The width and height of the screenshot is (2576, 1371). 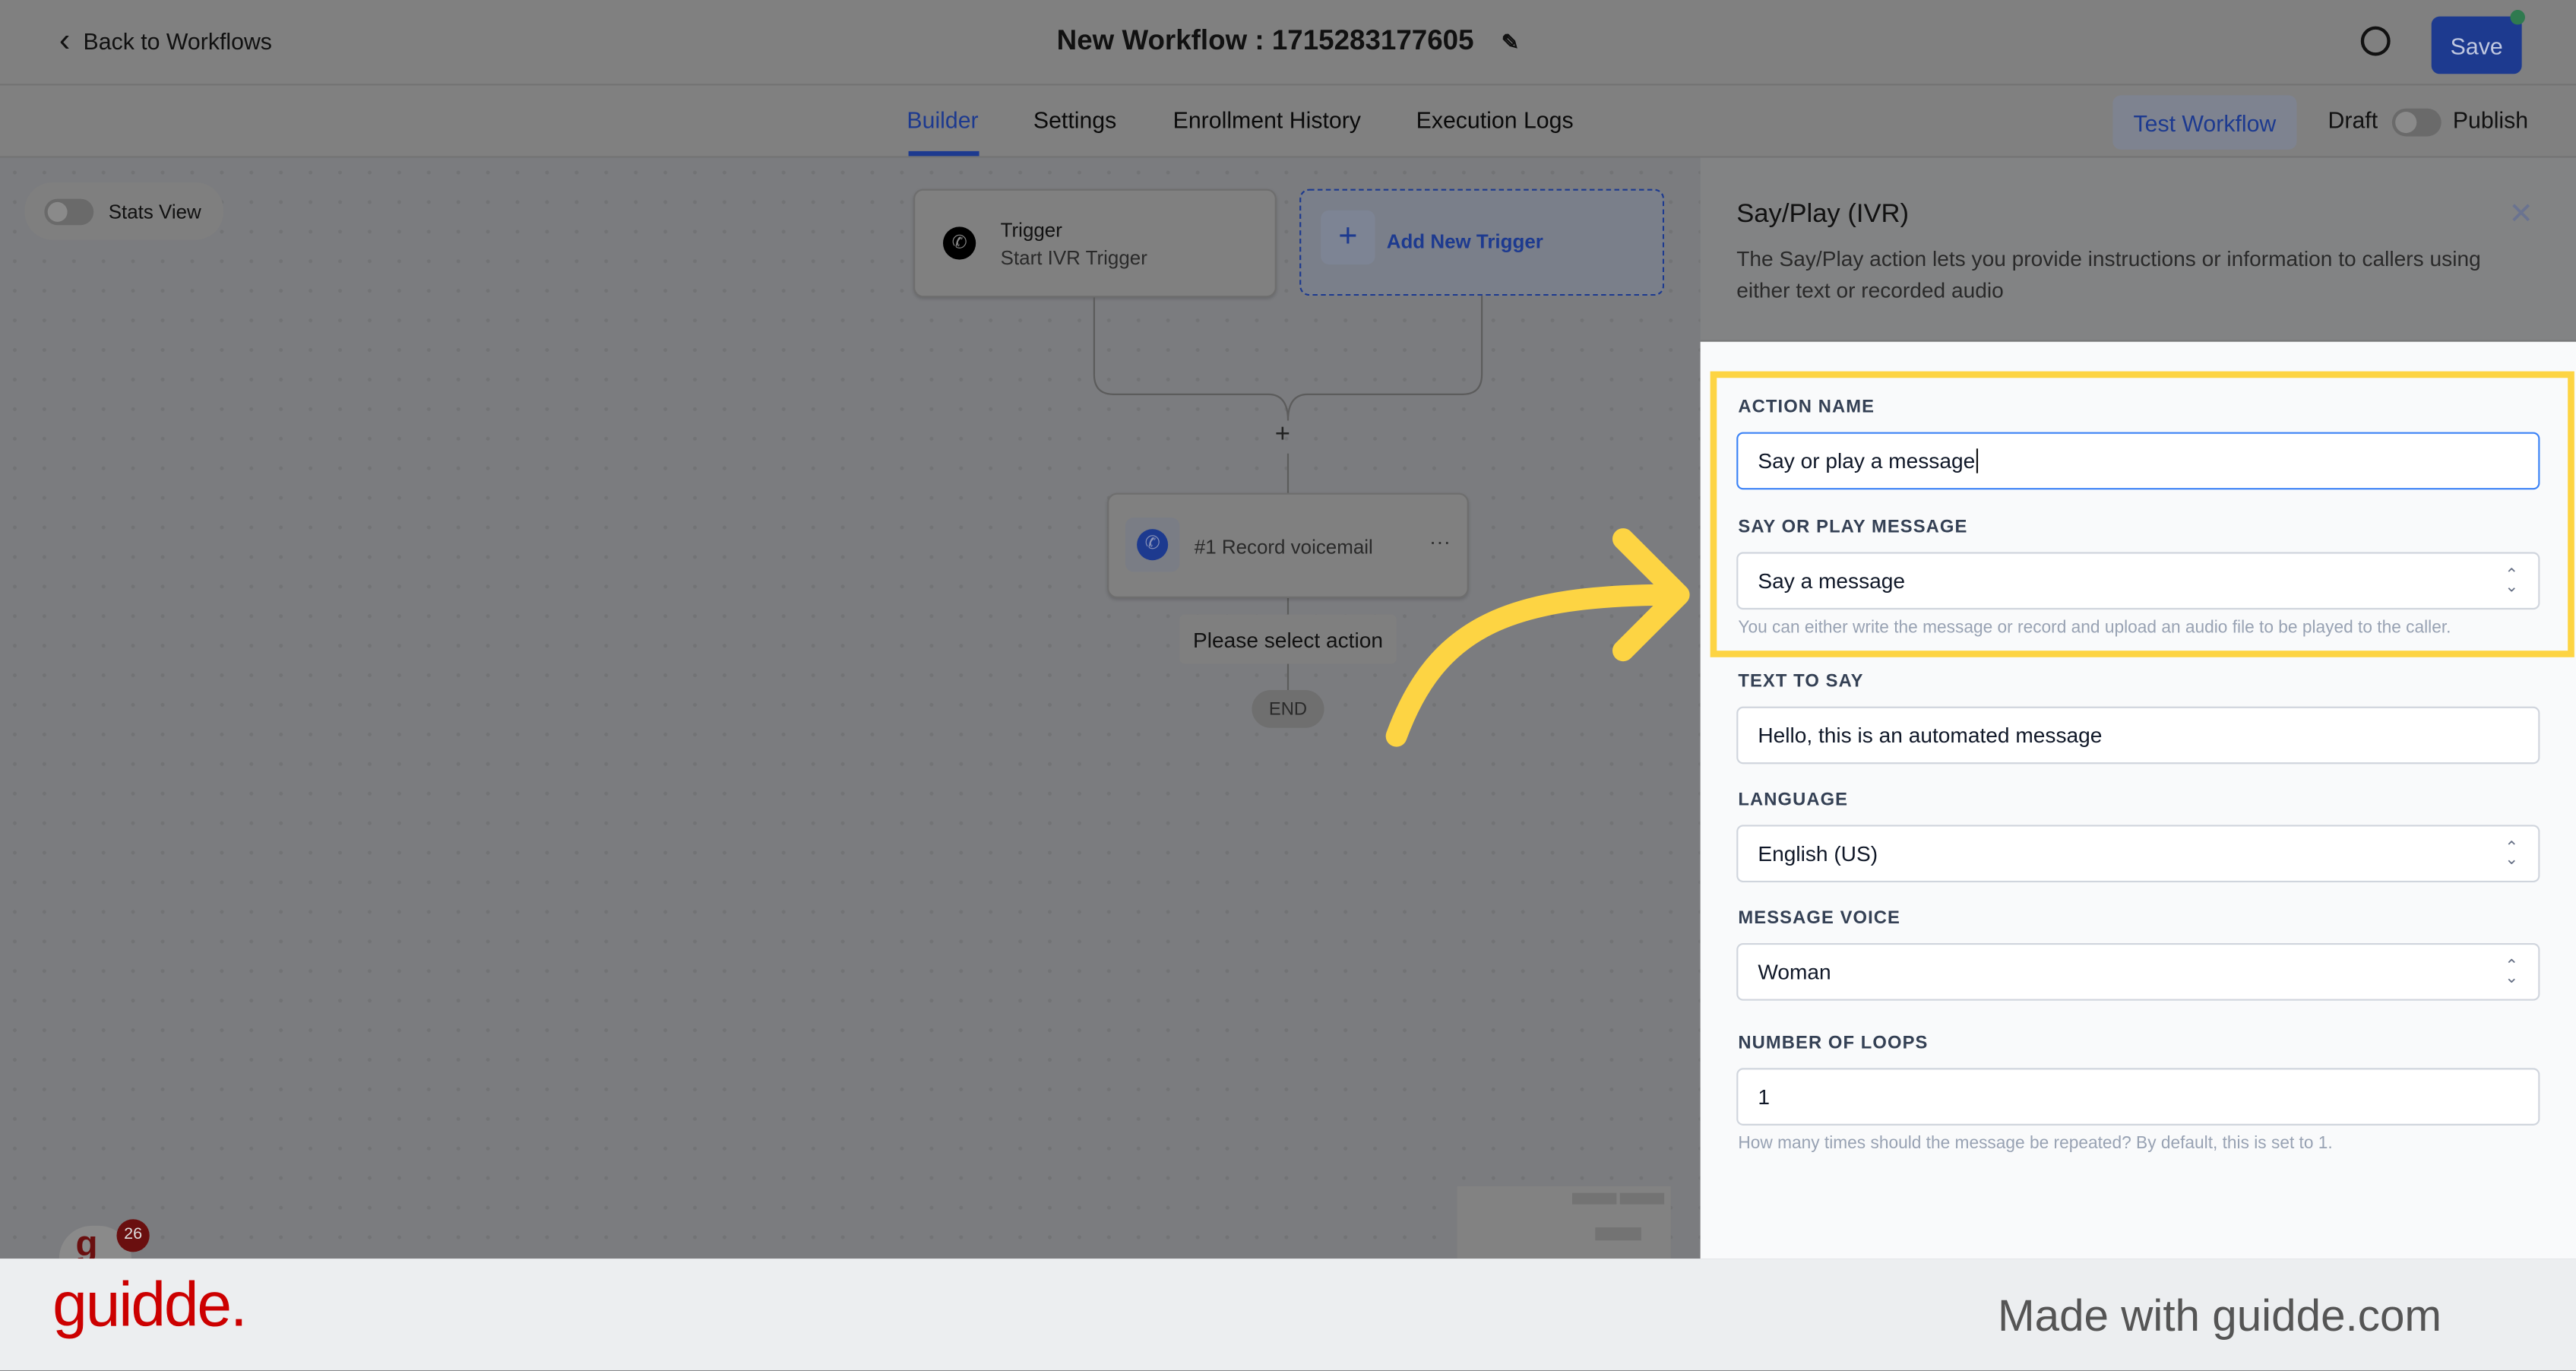 I want to click on end-label: END, so click(x=1288, y=708).